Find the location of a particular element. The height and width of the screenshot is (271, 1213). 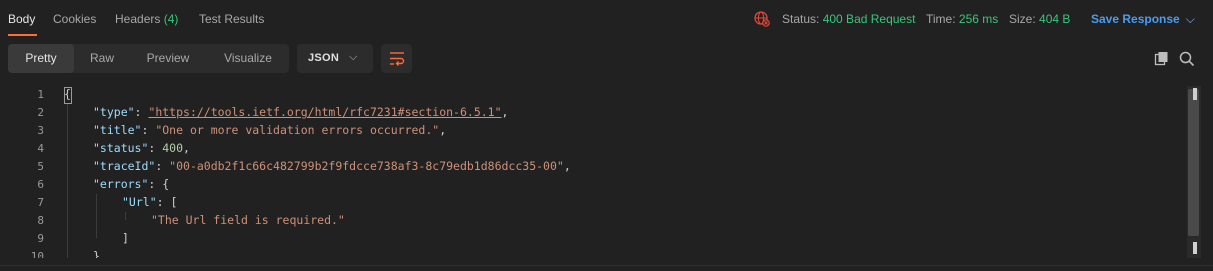

line-number: 5 is located at coordinates (40, 166).